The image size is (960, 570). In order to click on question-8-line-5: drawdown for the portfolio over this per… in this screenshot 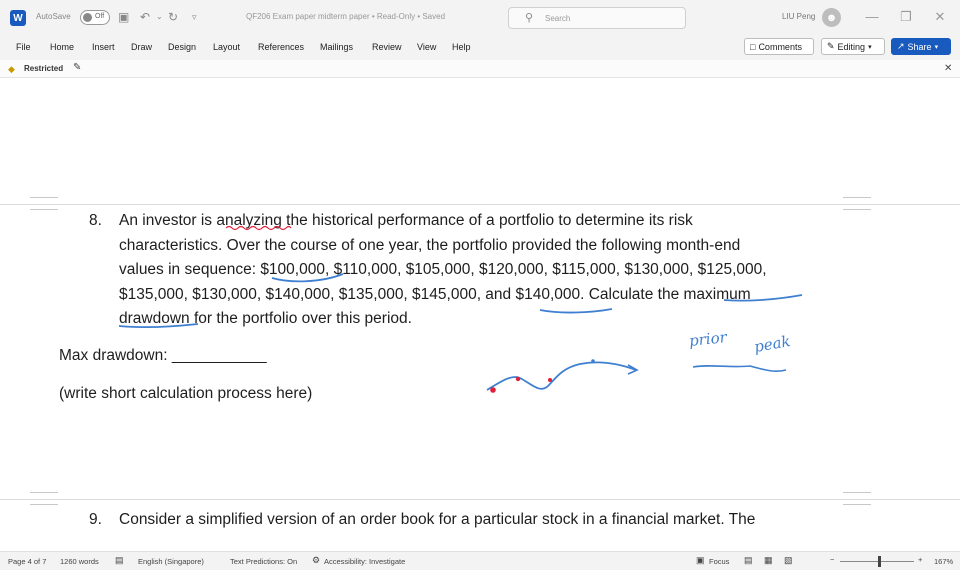, I will do `click(265, 318)`.